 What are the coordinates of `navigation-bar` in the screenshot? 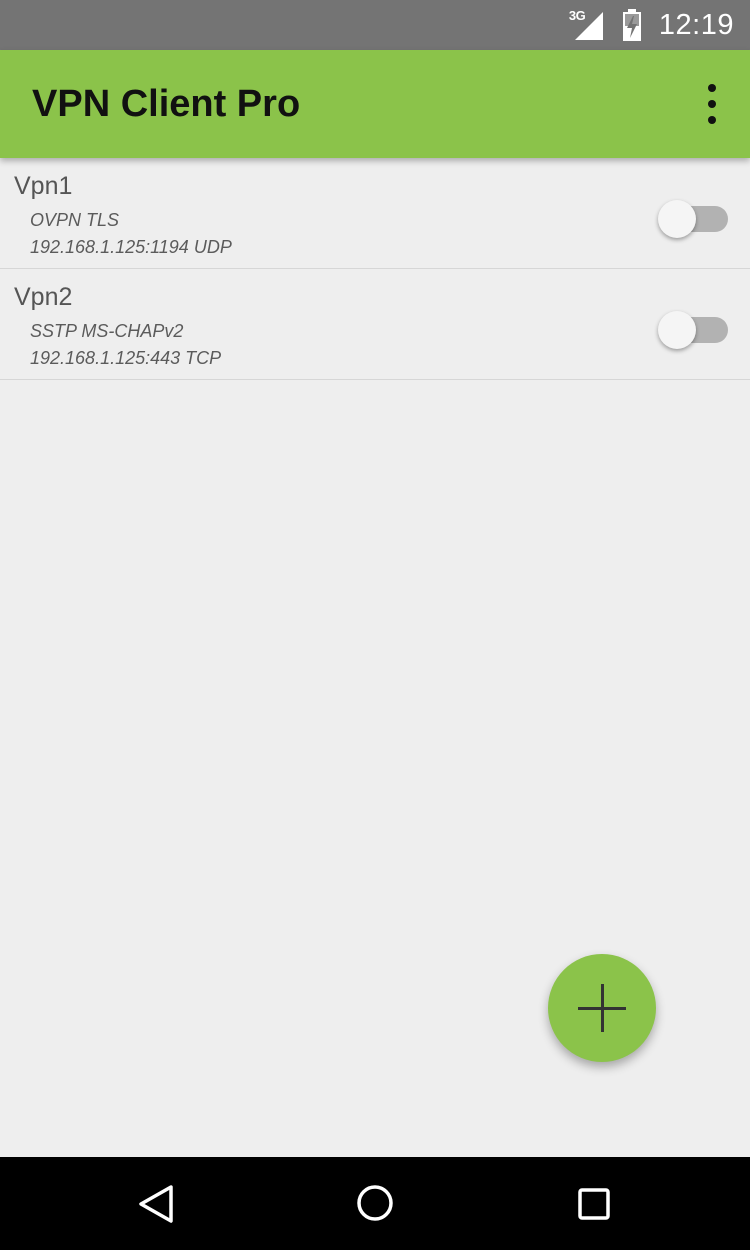 It's located at (375, 1203).